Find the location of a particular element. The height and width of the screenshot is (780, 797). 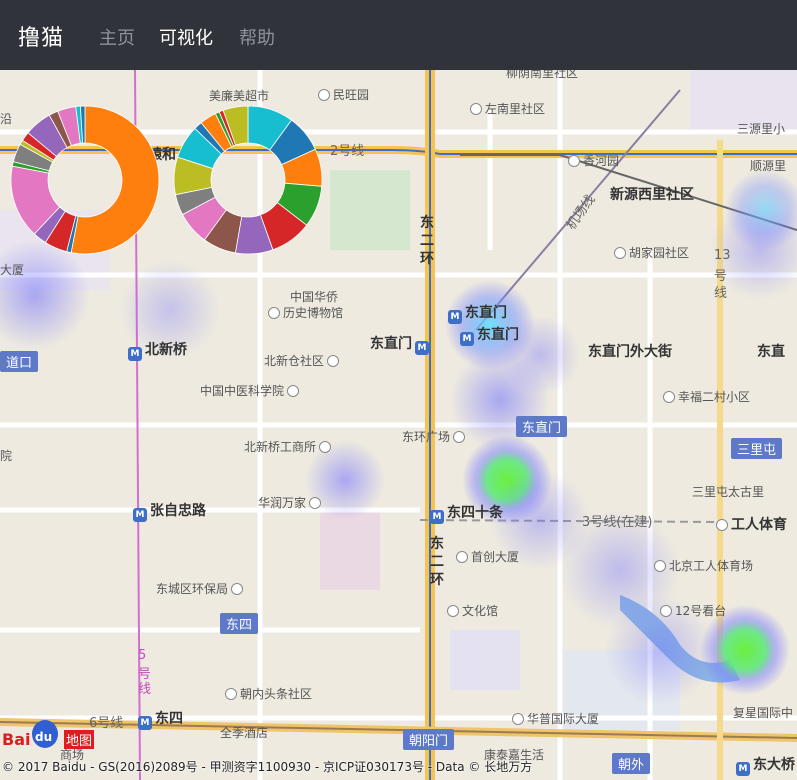

map-label: 东直 is located at coordinates (771, 352).